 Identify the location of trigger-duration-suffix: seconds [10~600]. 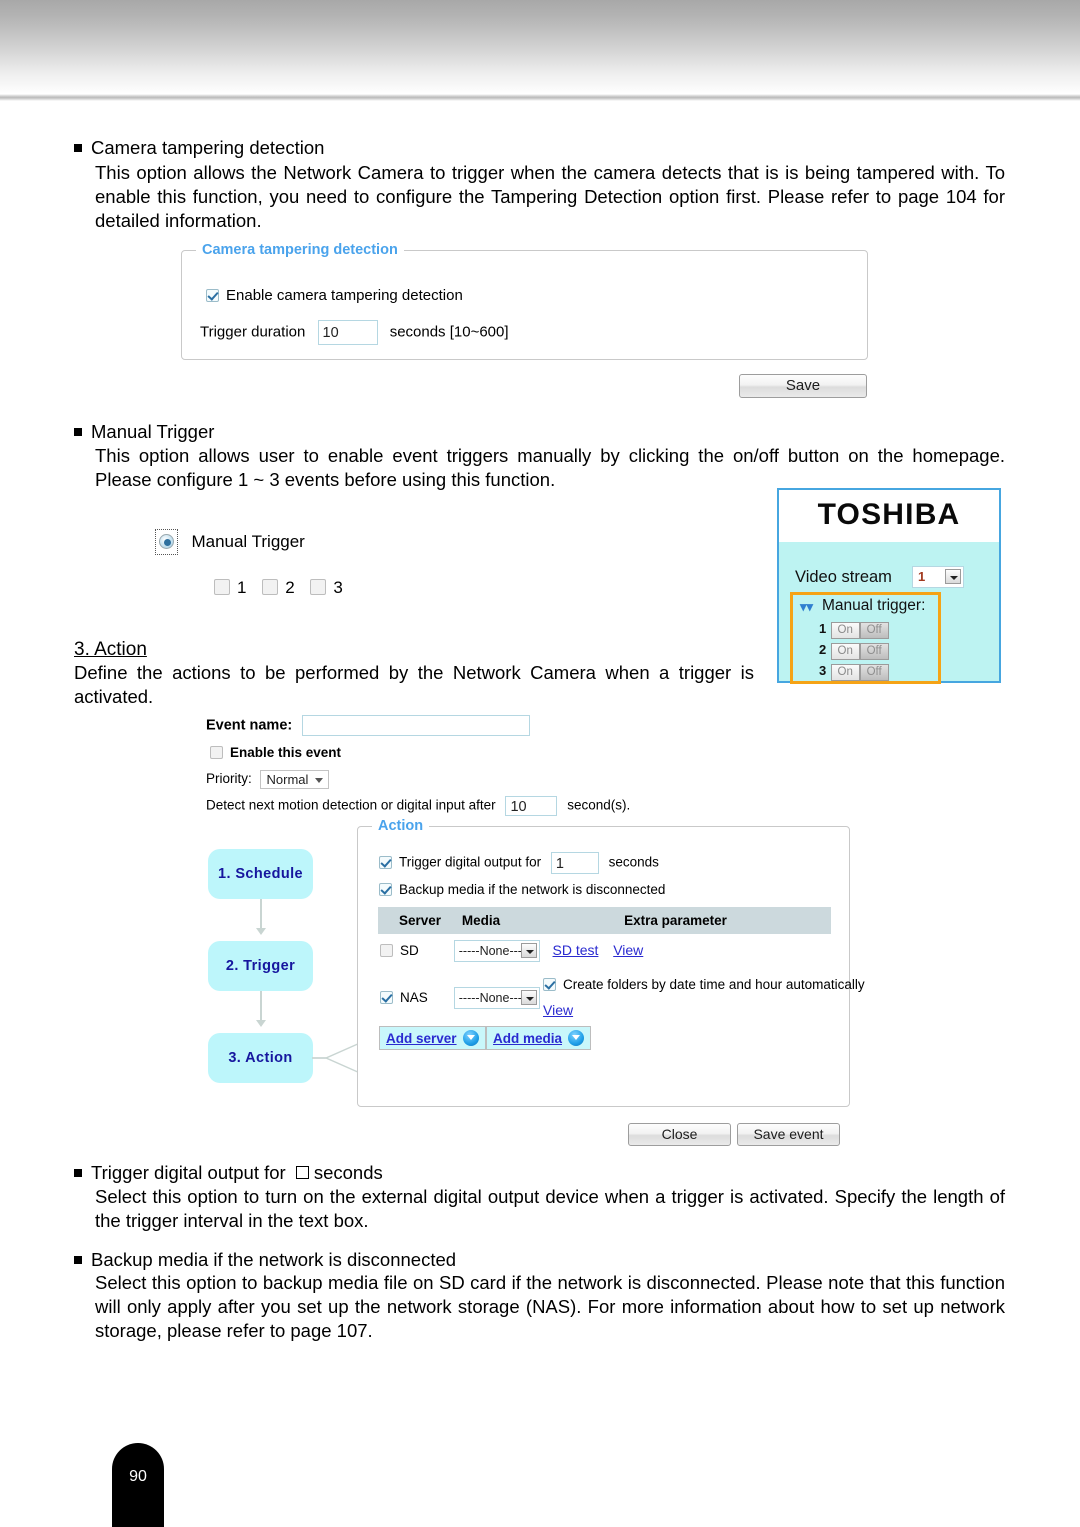
(449, 332).